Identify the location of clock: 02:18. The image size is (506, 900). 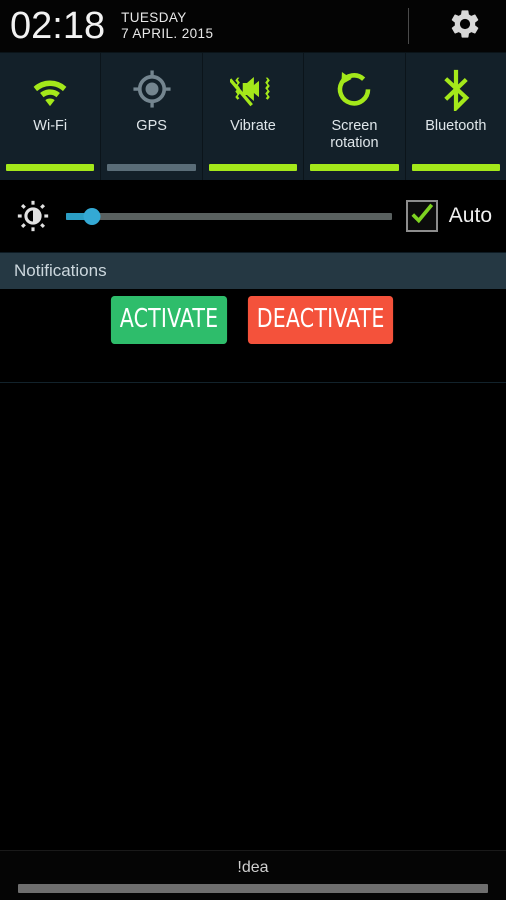
(58, 26).